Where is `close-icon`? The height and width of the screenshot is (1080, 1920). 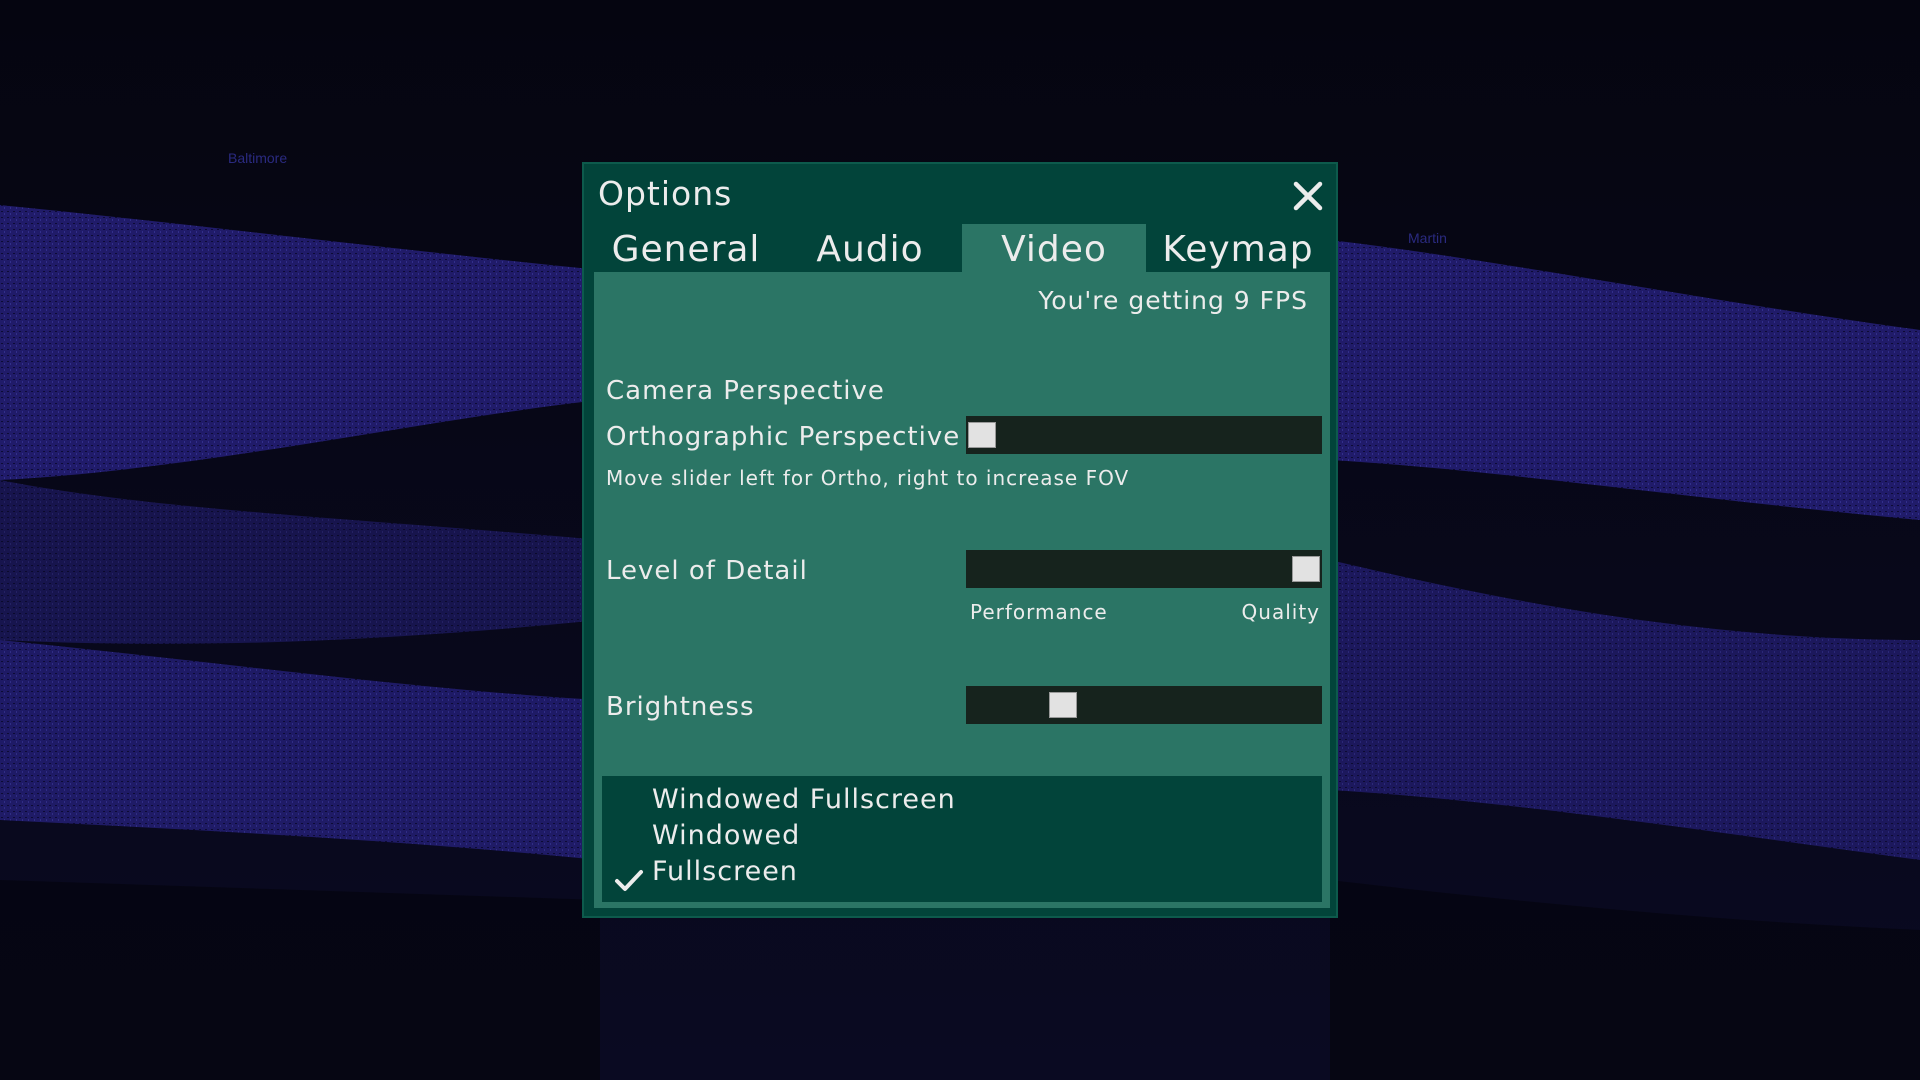 close-icon is located at coordinates (1308, 196).